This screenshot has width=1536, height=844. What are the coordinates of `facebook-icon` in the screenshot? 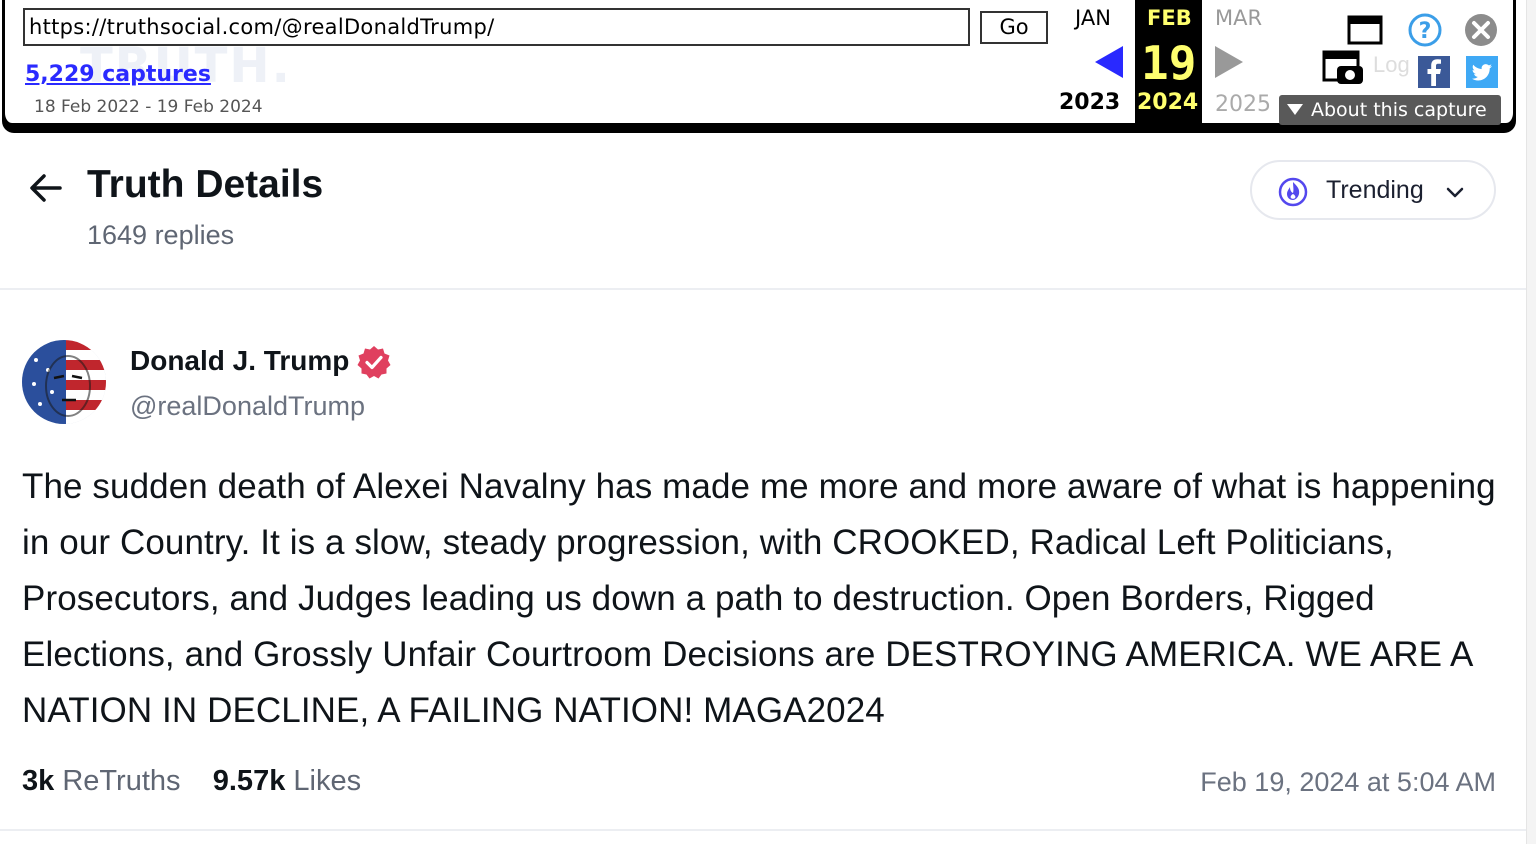 It's located at (1434, 72).